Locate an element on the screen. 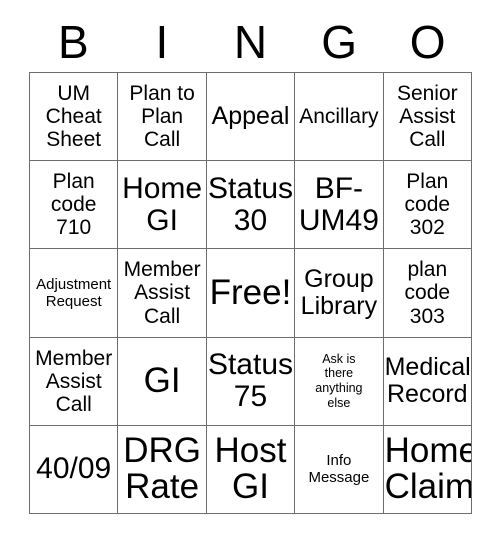 The image size is (500, 544). bingo-cell-label: Info Message is located at coordinates (339, 469).